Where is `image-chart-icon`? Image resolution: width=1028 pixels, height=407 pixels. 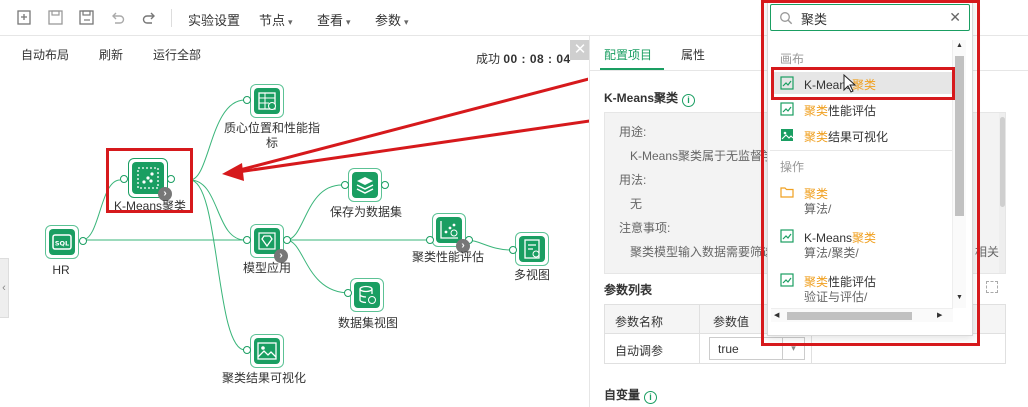
image-chart-icon is located at coordinates (267, 351).